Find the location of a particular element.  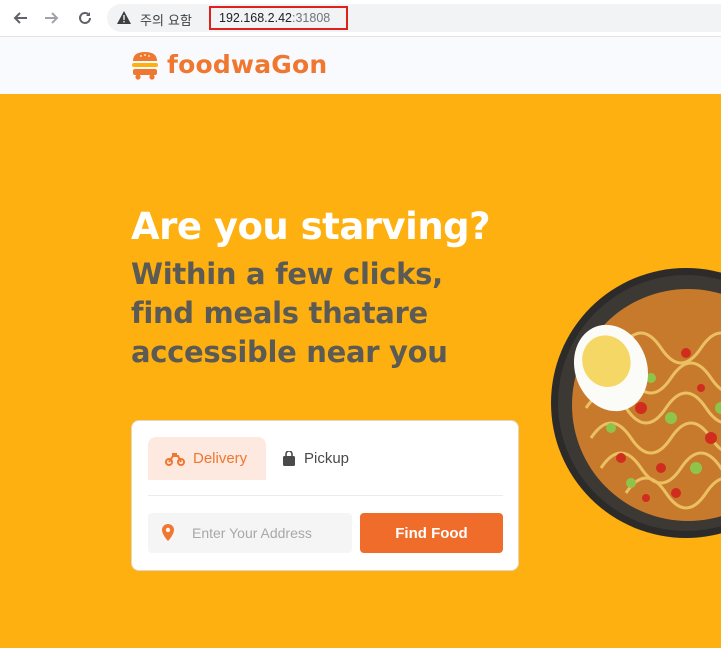

forward-button is located at coordinates (52, 18).